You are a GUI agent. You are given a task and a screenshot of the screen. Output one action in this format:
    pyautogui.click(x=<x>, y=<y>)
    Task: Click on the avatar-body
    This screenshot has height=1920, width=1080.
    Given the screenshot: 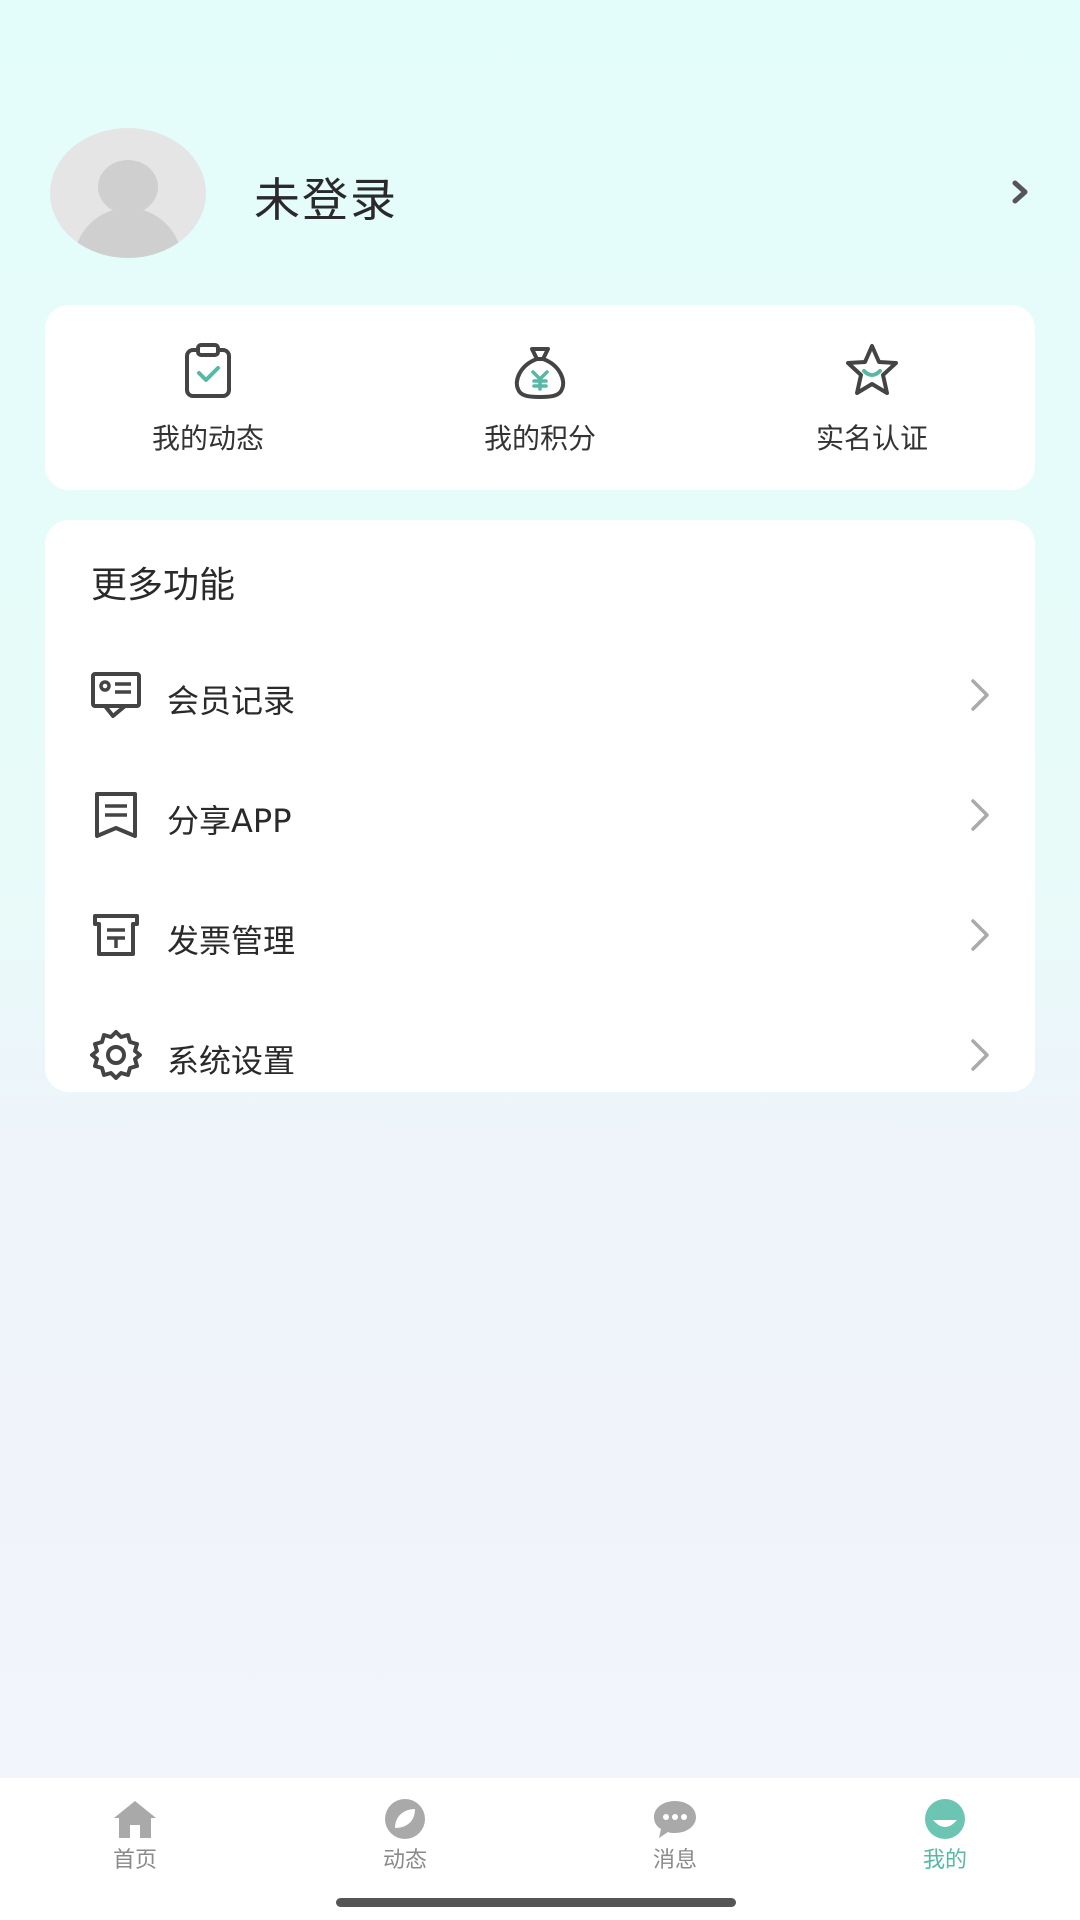 What is the action you would take?
    pyautogui.click(x=128, y=233)
    